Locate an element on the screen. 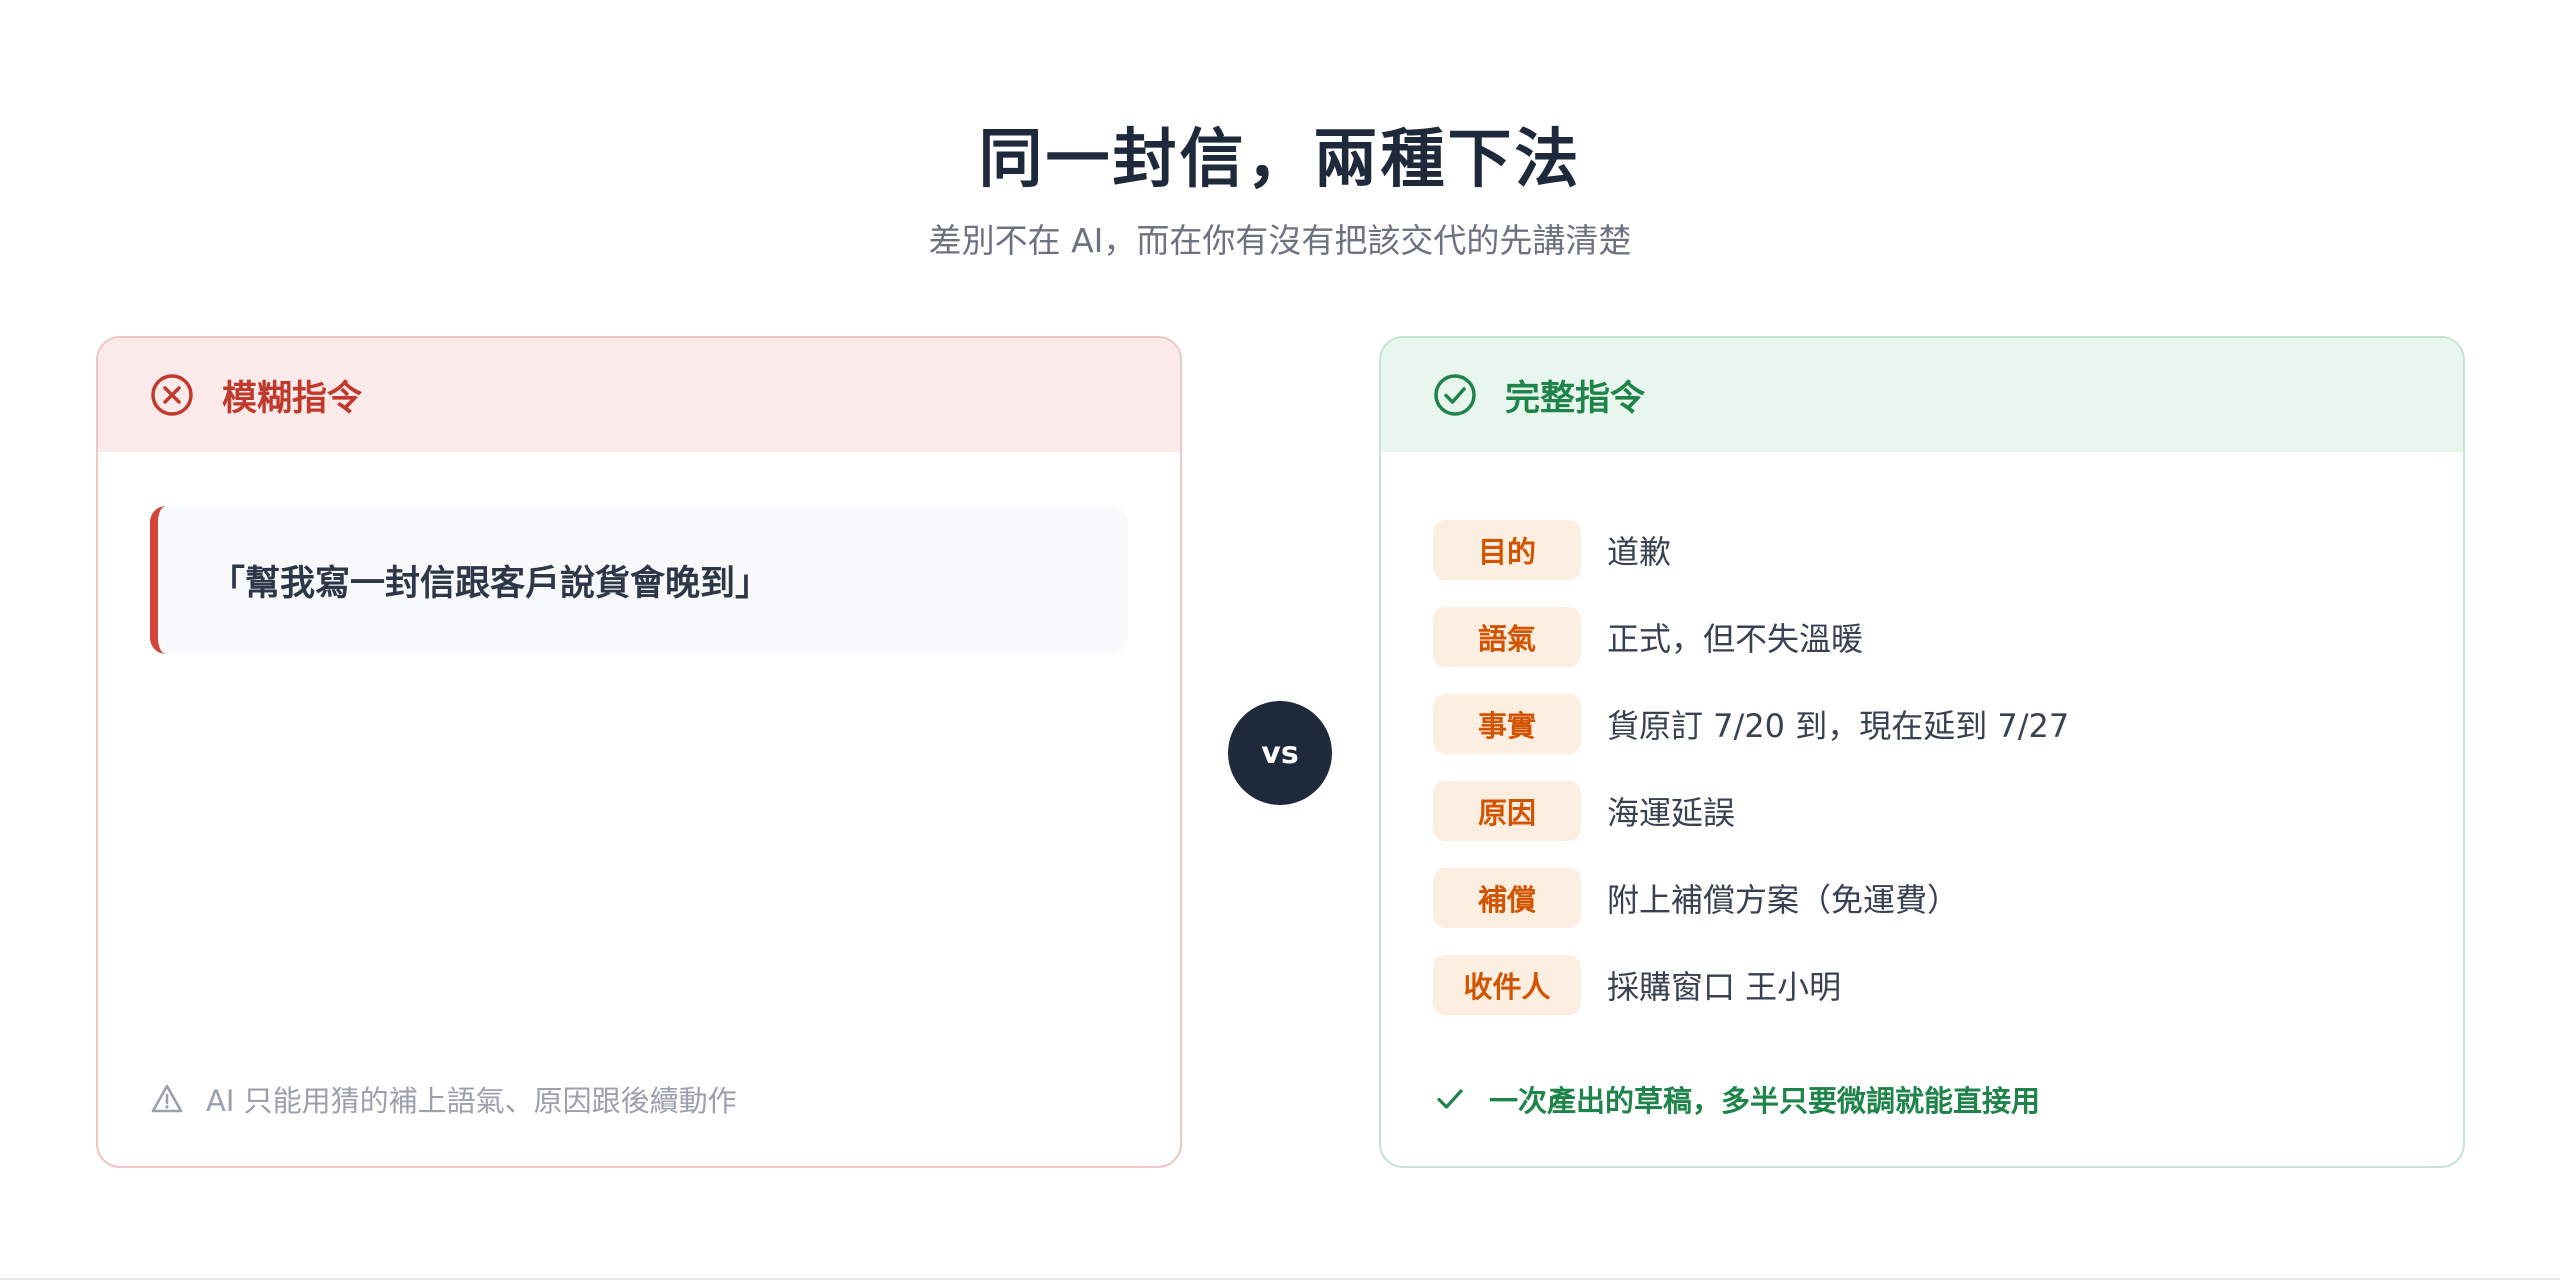 This screenshot has width=2560, height=1282. field-row-tone: 語氣 正式，但不失溫暖 is located at coordinates (1751, 636).